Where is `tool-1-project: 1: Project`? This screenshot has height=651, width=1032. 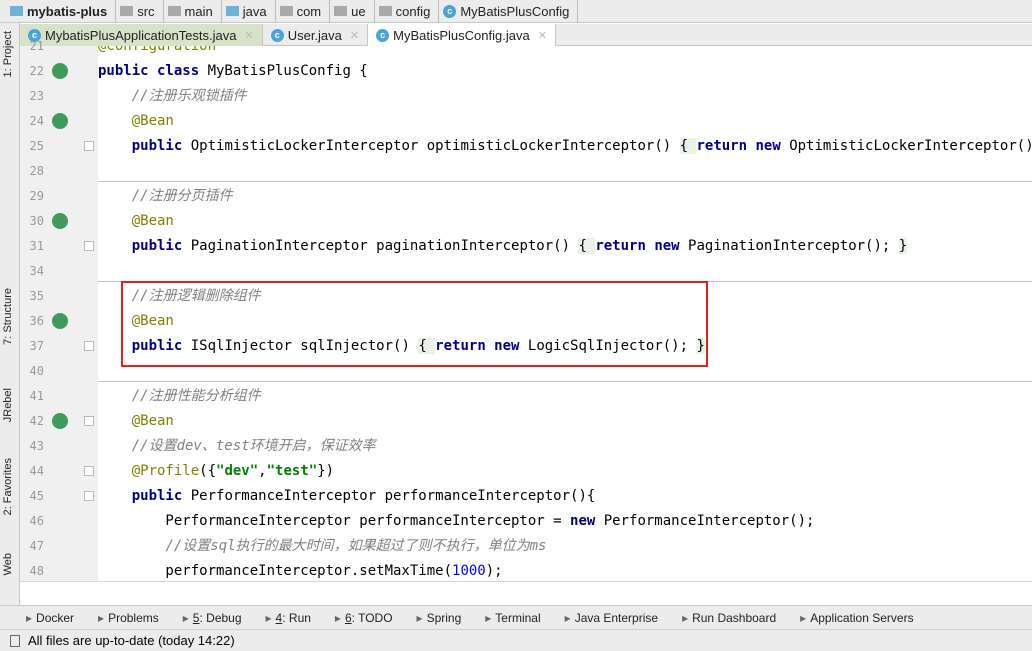 tool-1-project: 1: Project is located at coordinates (8, 54).